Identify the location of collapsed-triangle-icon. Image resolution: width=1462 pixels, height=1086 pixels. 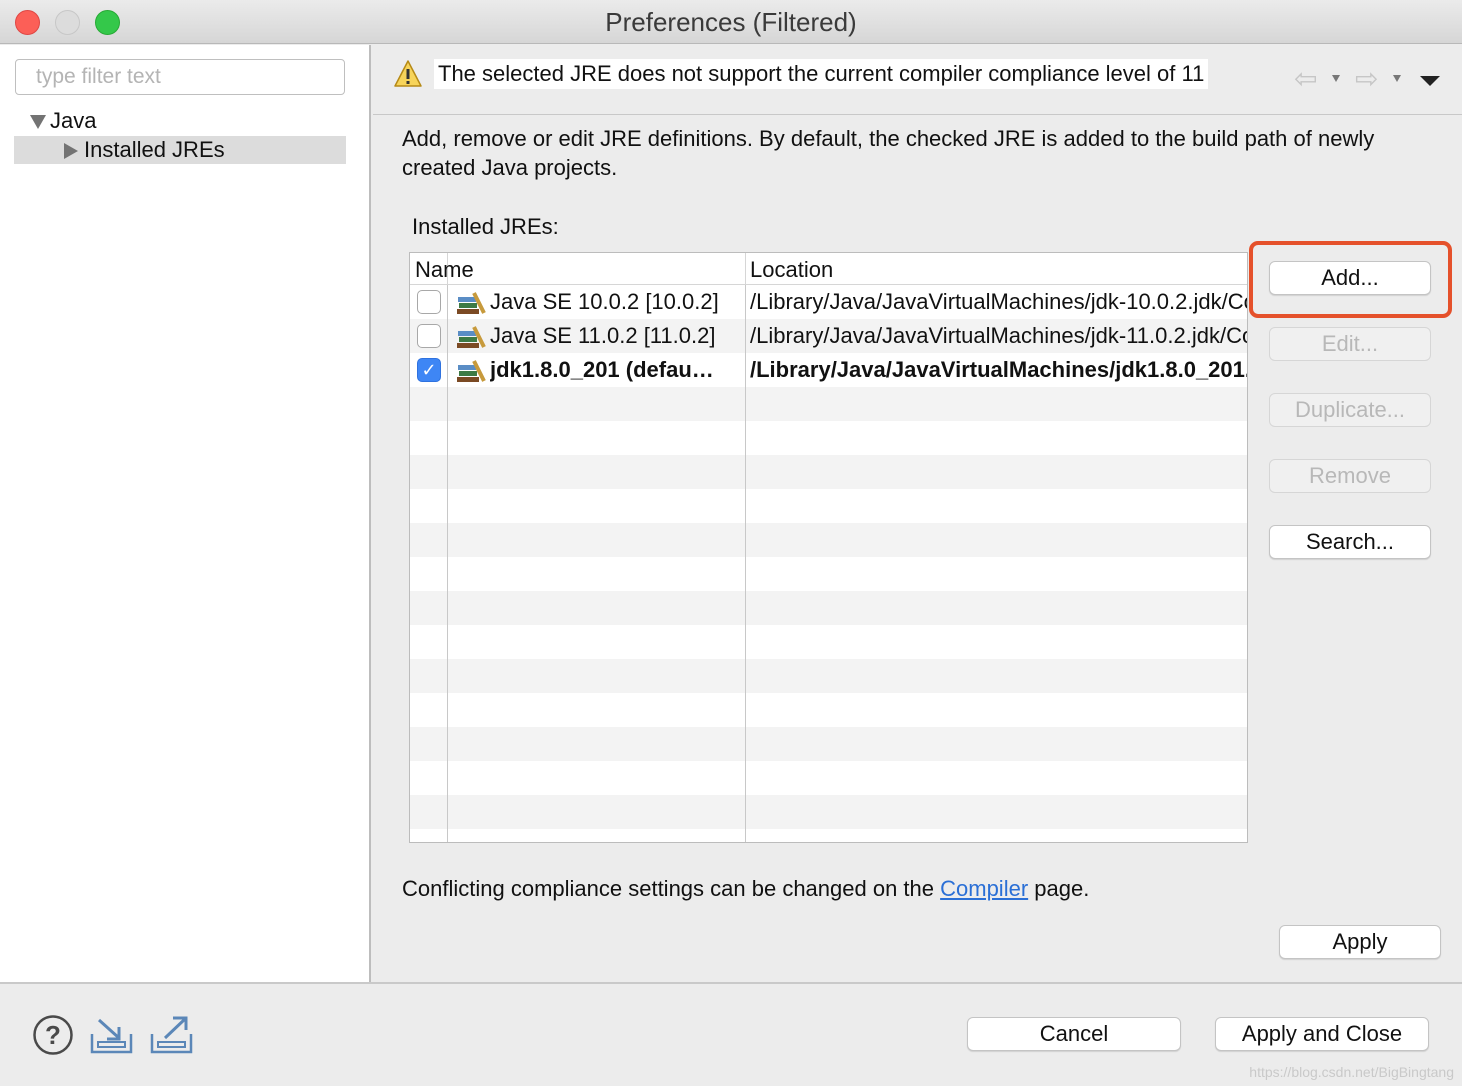
(71, 151).